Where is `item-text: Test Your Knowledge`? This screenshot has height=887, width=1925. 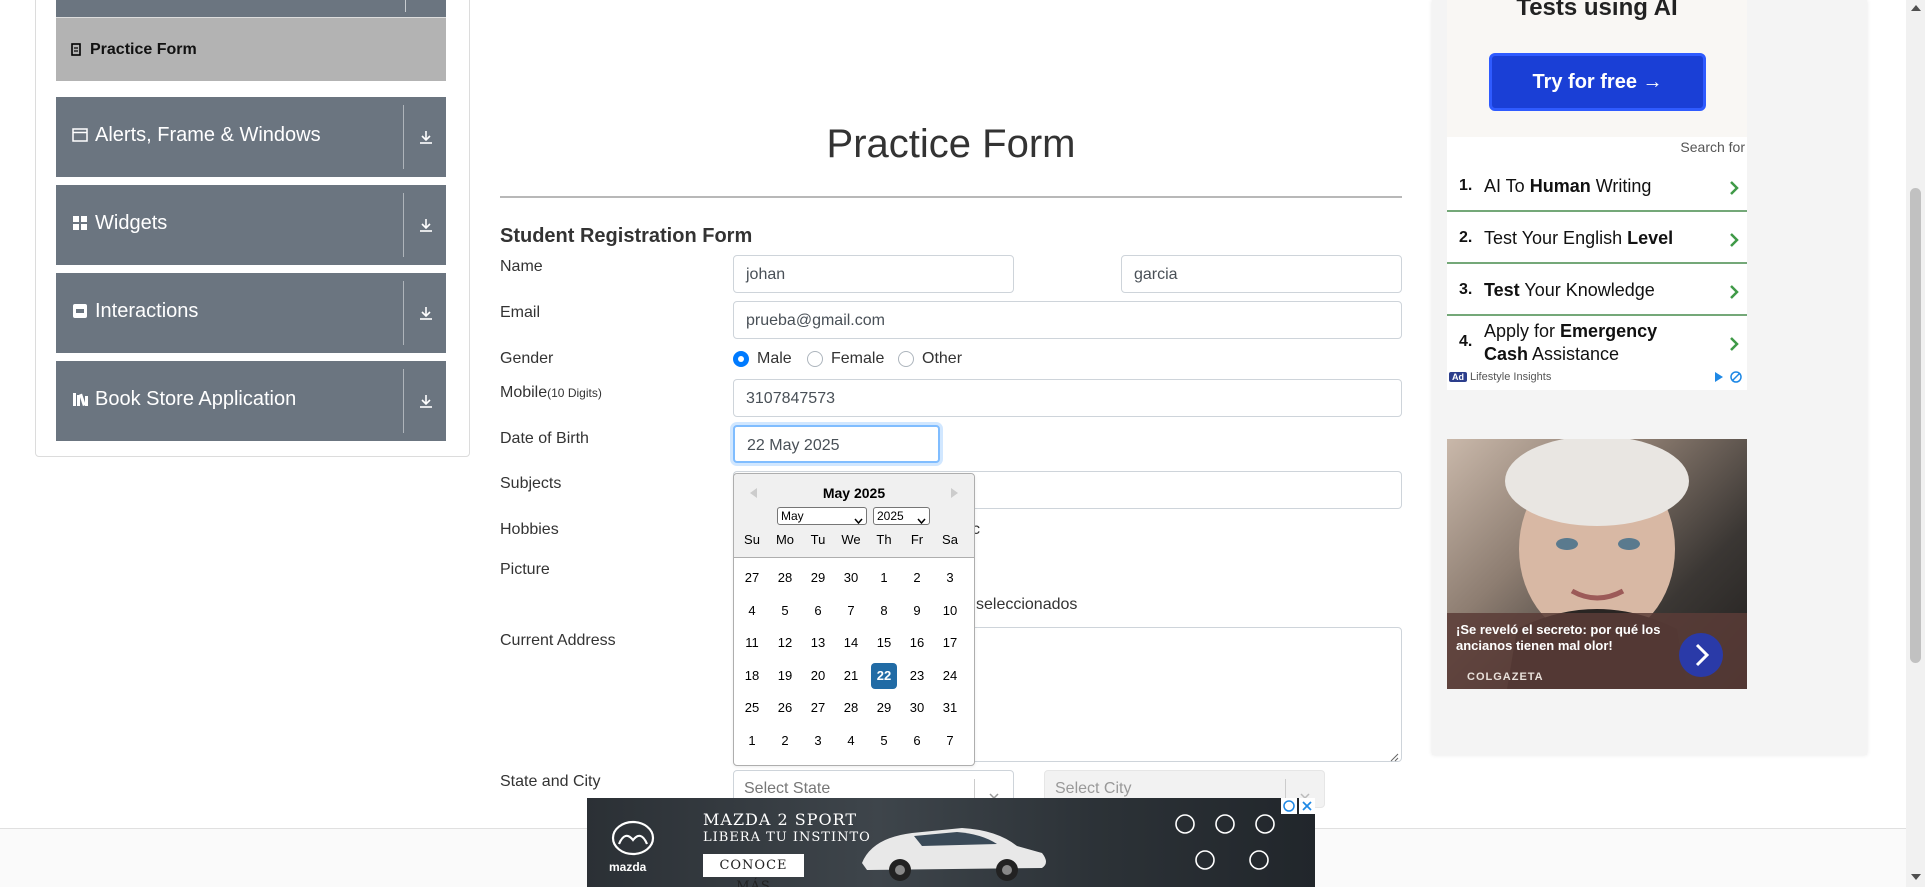 item-text: Test Your Knowledge is located at coordinates (1569, 290).